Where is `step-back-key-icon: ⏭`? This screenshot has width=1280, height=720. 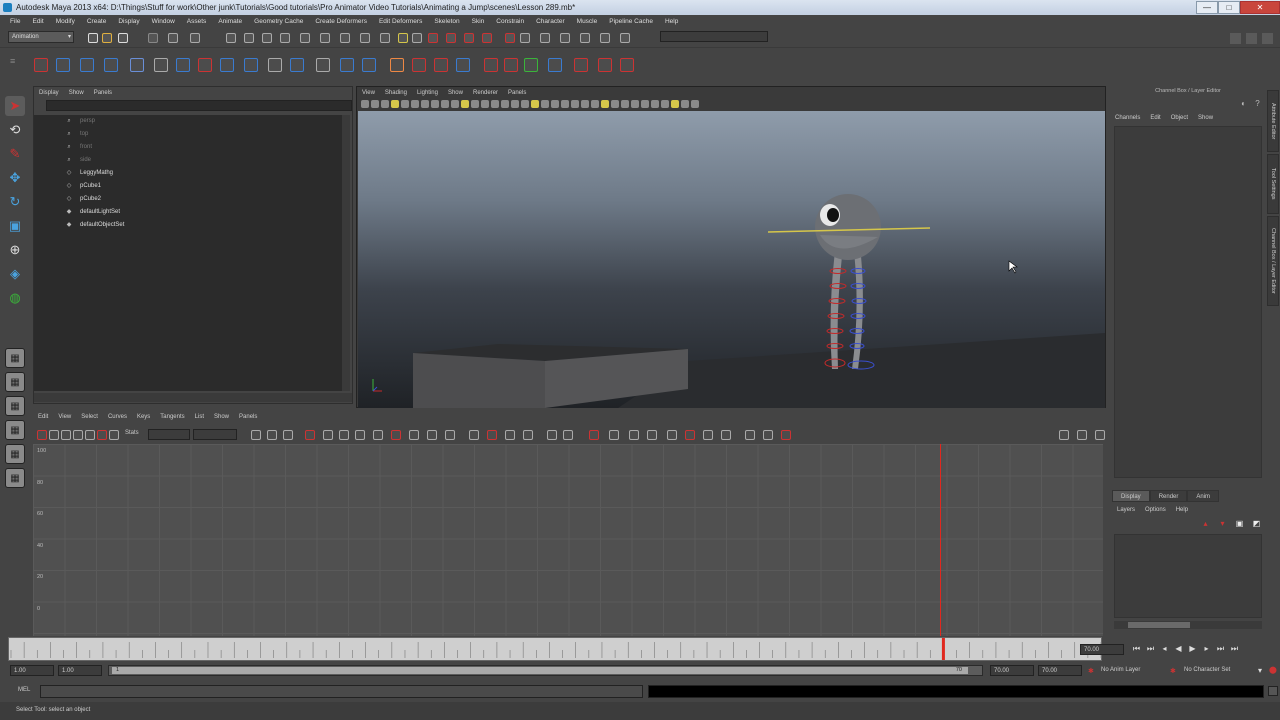 step-back-key-icon: ⏭ is located at coordinates (1150, 648).